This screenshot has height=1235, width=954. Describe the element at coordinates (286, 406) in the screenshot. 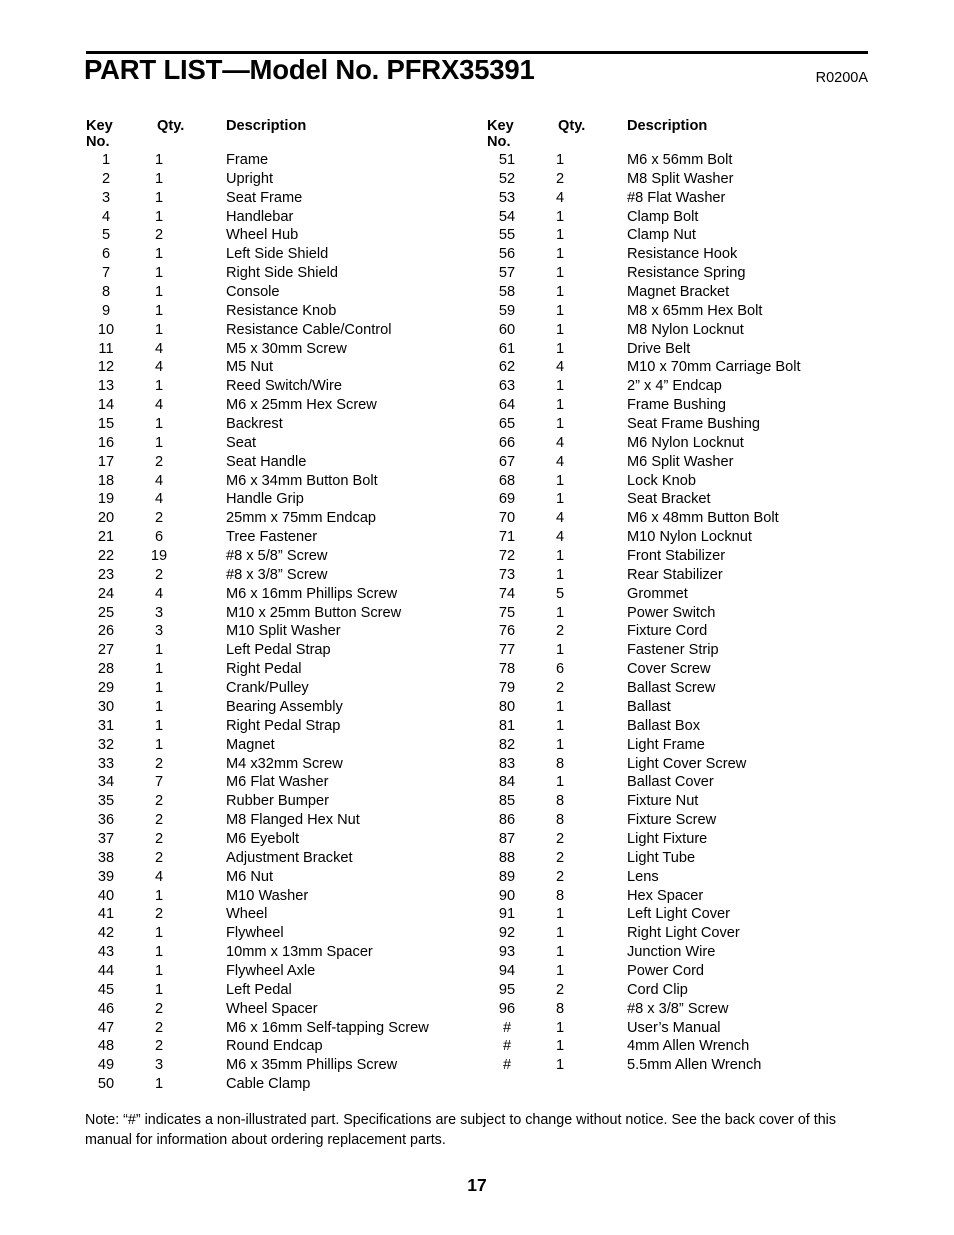

I see `table-row: 14 4 M6 x 25mm Hex Screw` at that location.